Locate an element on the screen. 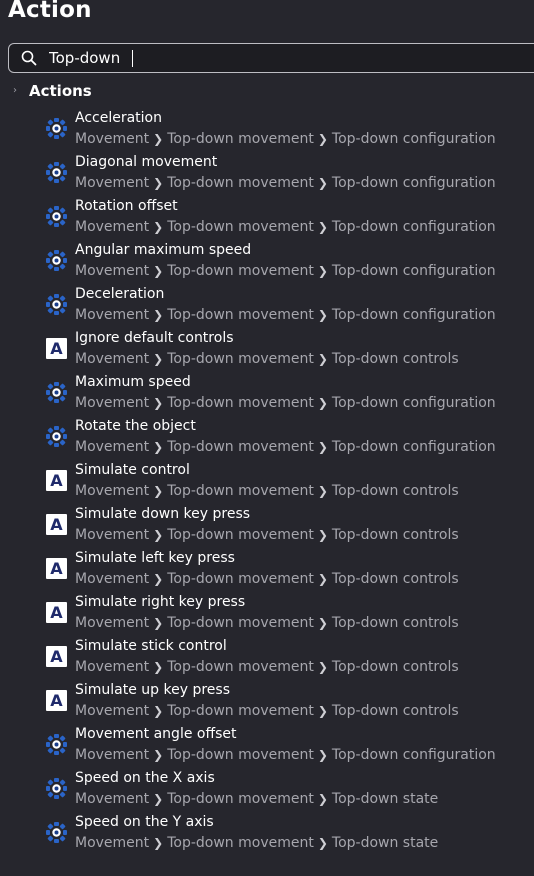  item-name: Simulate right key press is located at coordinates (160, 602).